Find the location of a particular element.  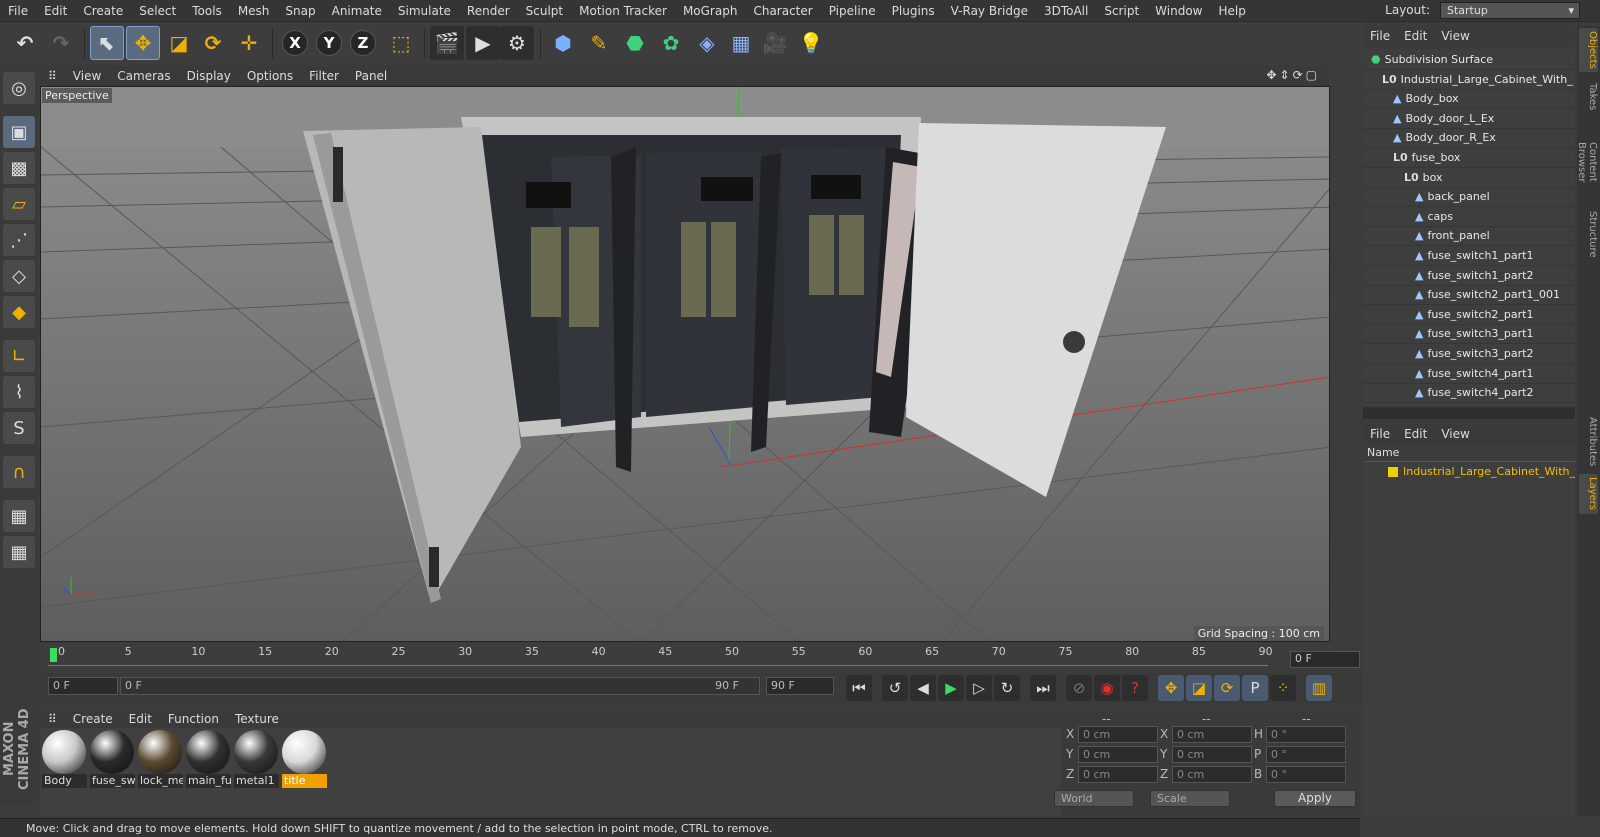

snap-icon: ∩ is located at coordinates (19, 472).